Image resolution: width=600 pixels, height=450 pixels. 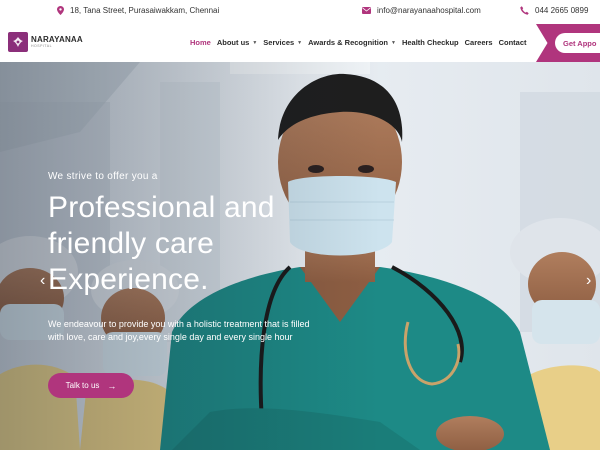 I want to click on nav-awards-label: Awards & Recognition, so click(x=348, y=42).